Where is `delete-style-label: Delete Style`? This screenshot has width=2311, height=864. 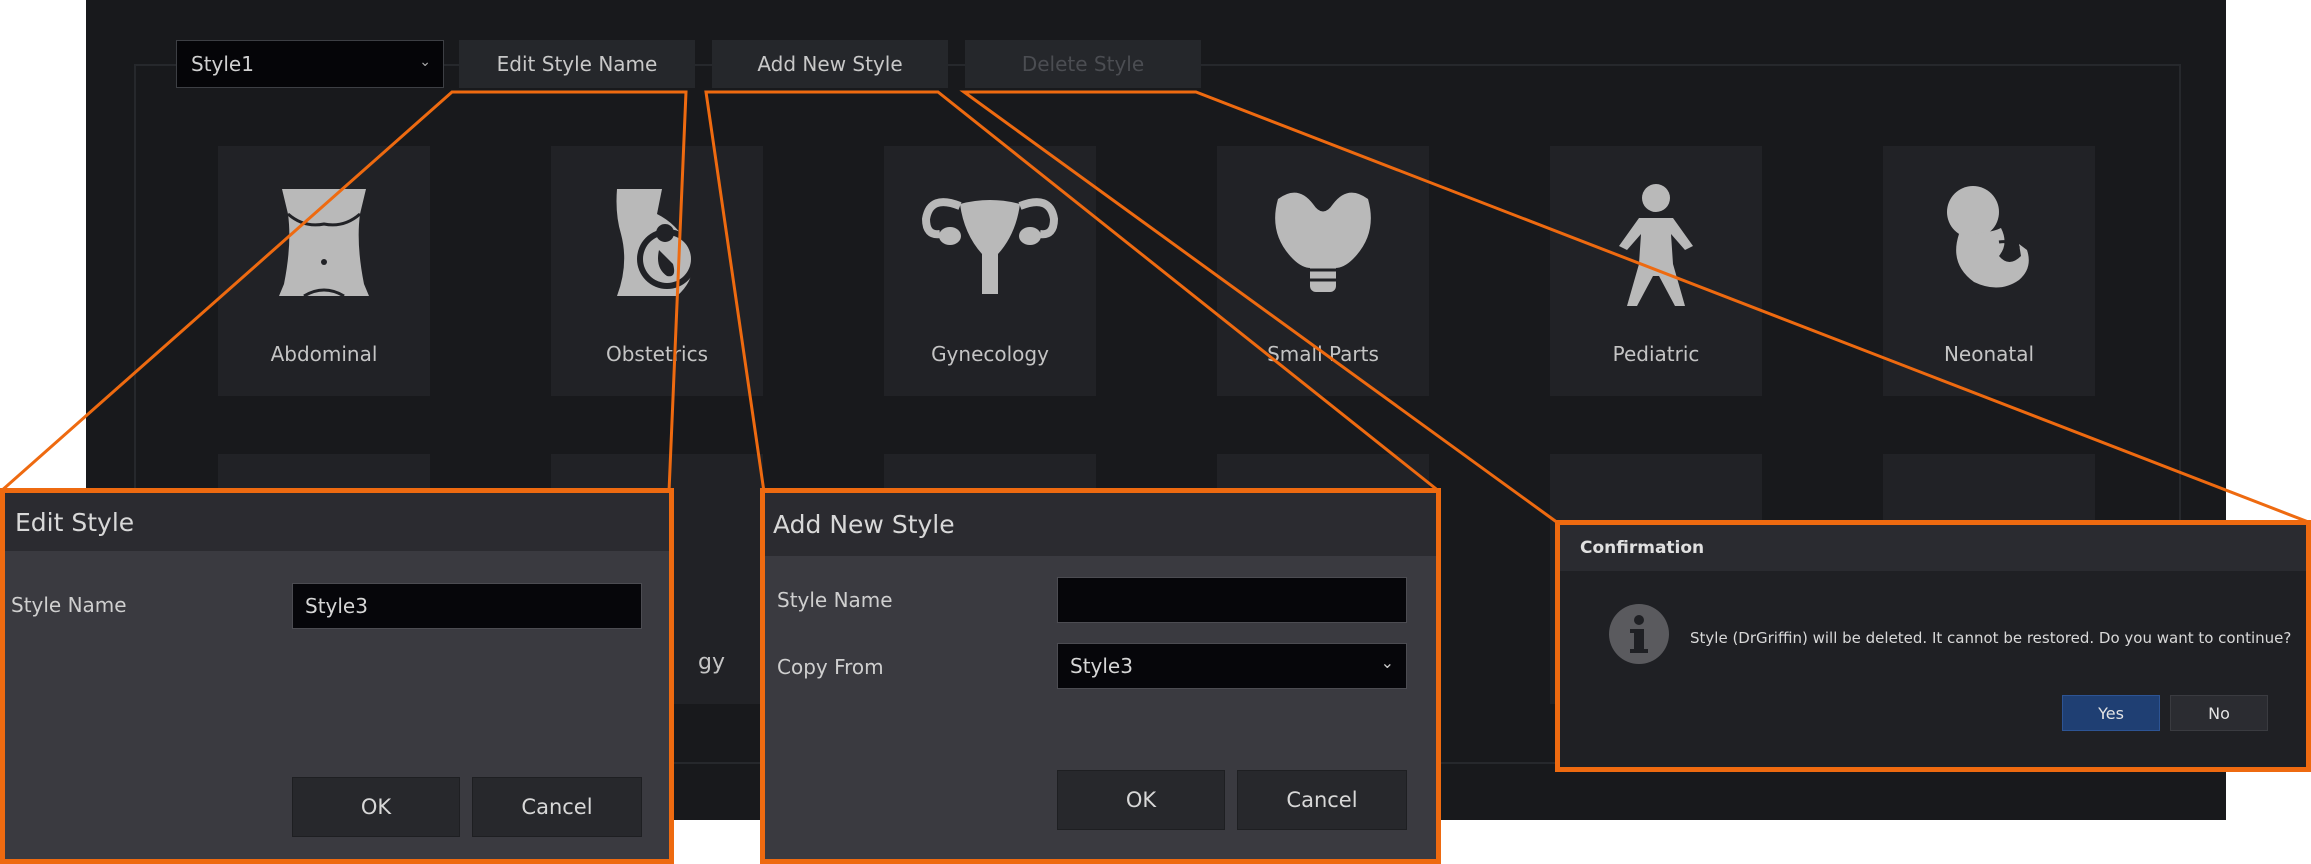 delete-style-label: Delete Style is located at coordinates (1083, 64).